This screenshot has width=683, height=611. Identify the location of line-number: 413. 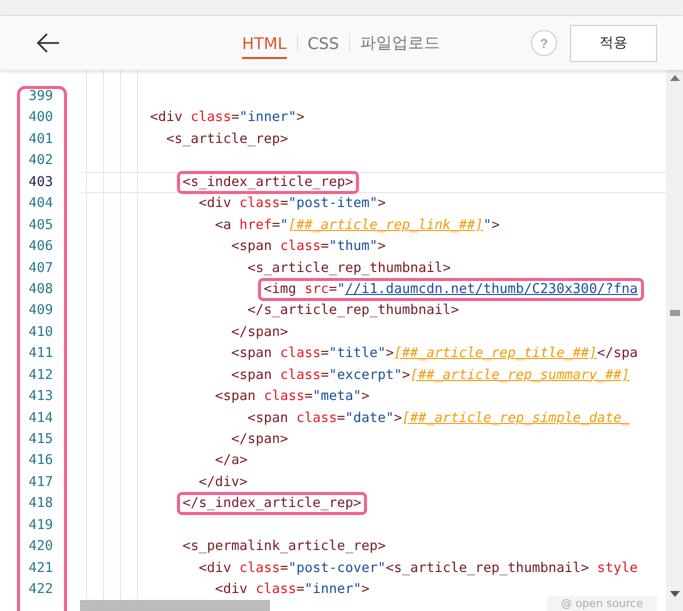
(41, 396).